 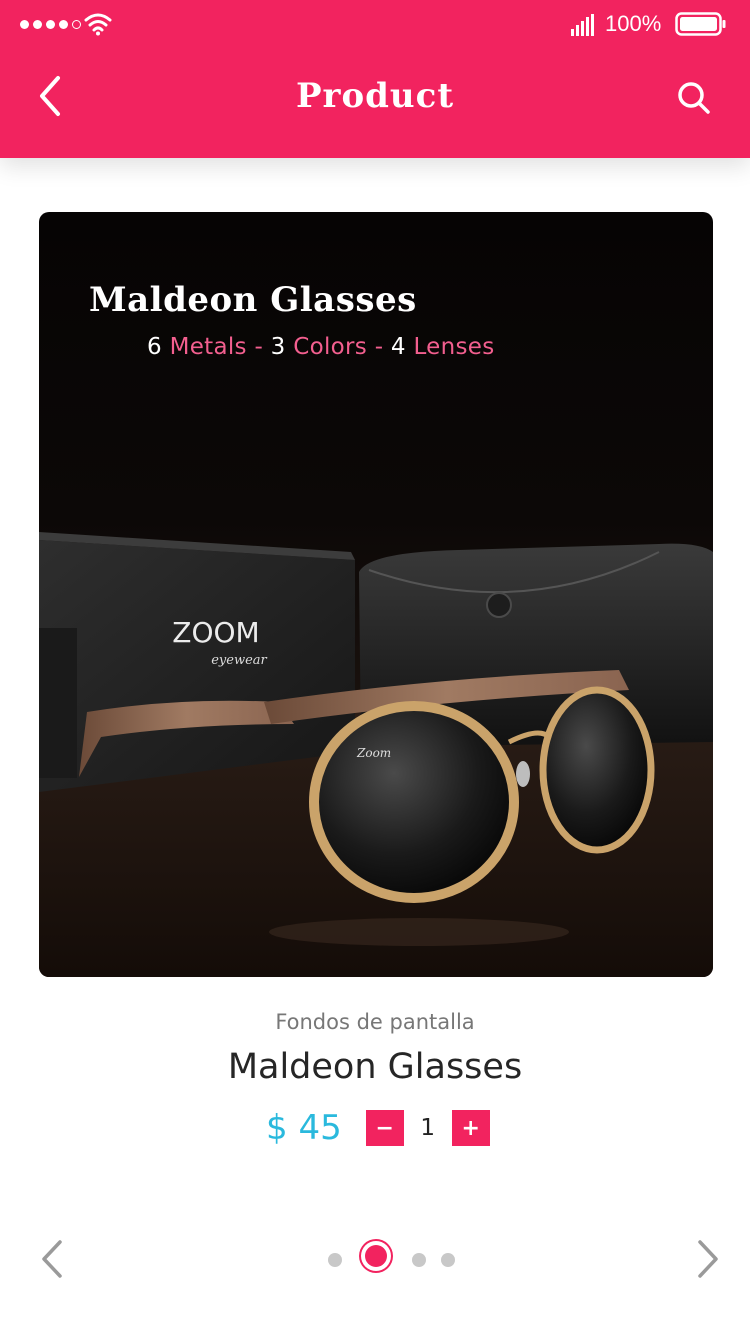 I want to click on product-name: Maldeon Glasses, so click(x=375, y=1067).